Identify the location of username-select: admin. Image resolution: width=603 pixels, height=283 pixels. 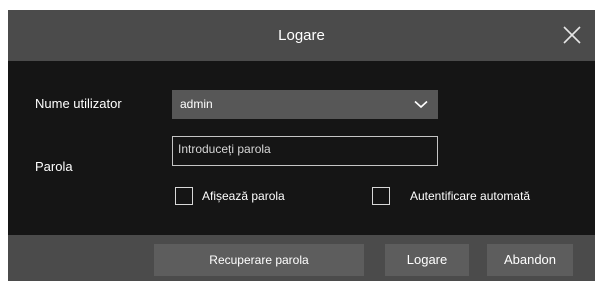
(305, 104).